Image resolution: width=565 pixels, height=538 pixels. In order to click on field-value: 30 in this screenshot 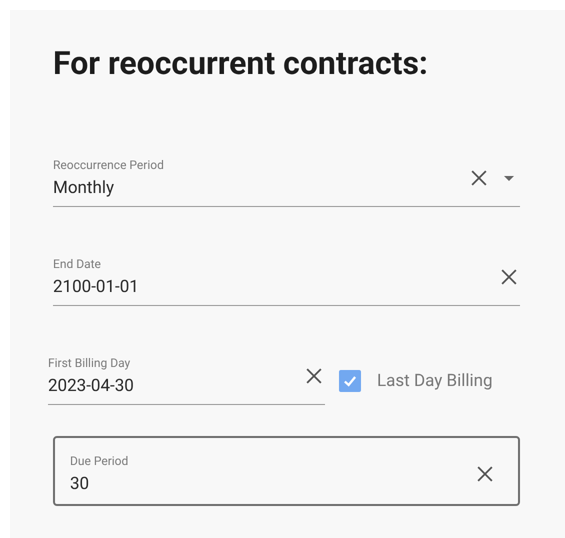, I will do `click(80, 484)`.